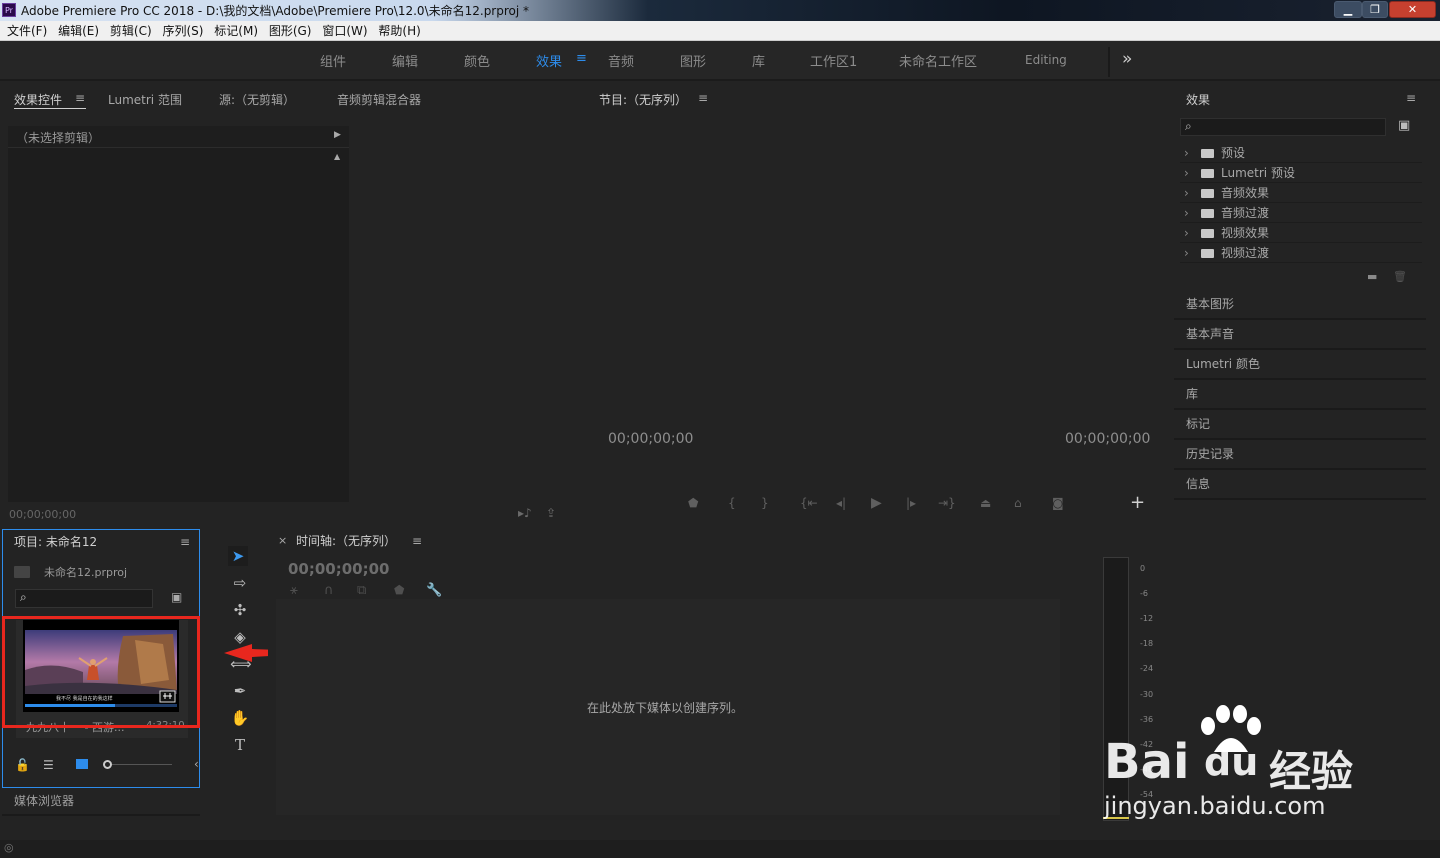 This screenshot has height=858, width=1440. Describe the element at coordinates (1404, 125) in the screenshot. I see `new-custom-bin-icon: ▣` at that location.